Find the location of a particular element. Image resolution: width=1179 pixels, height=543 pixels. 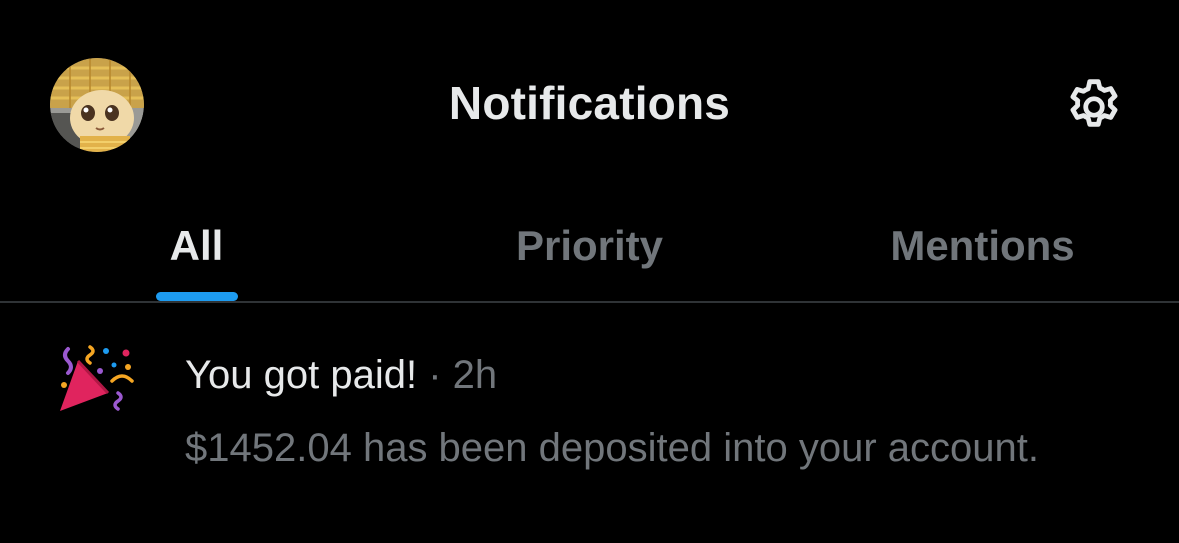

notification-title: You got paid! is located at coordinates (301, 375).